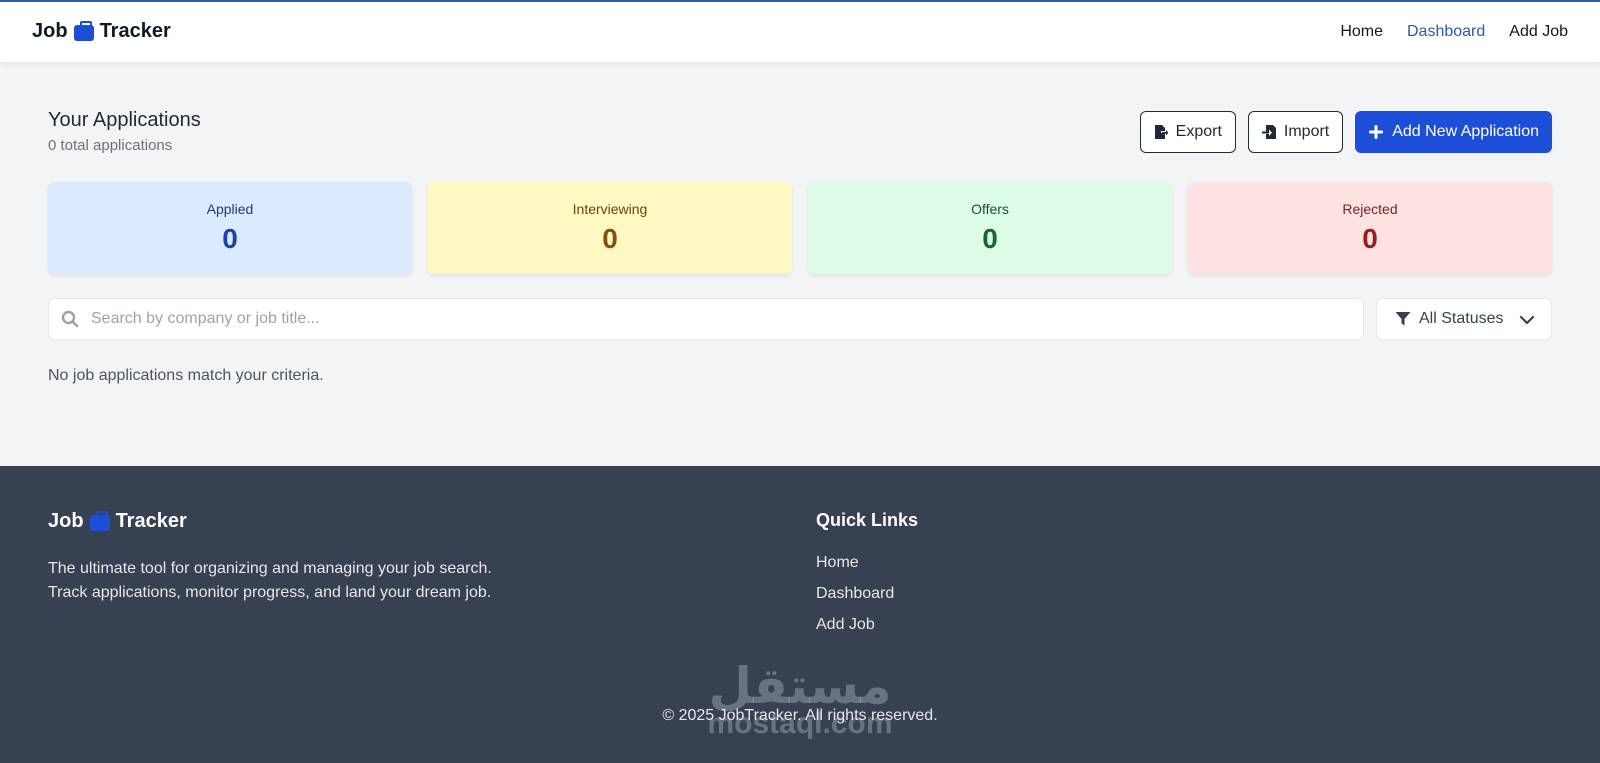 This screenshot has height=763, width=1600. What do you see at coordinates (1161, 132) in the screenshot?
I see `export-icon` at bounding box center [1161, 132].